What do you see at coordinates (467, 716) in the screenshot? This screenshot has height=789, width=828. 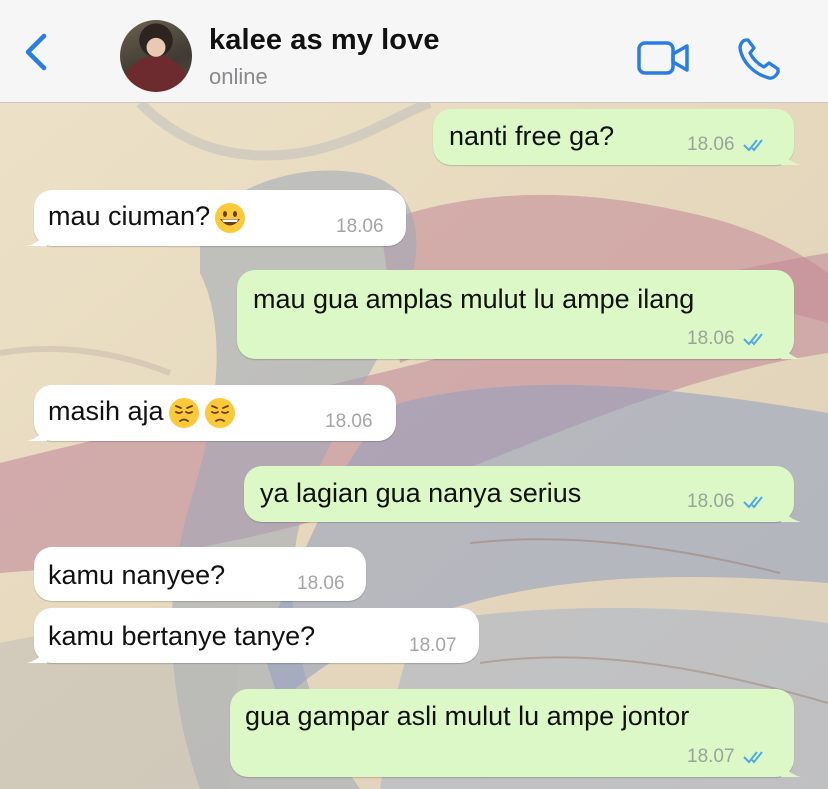 I see `message-text: gua gampar asli mulut lu ampe jontor` at bounding box center [467, 716].